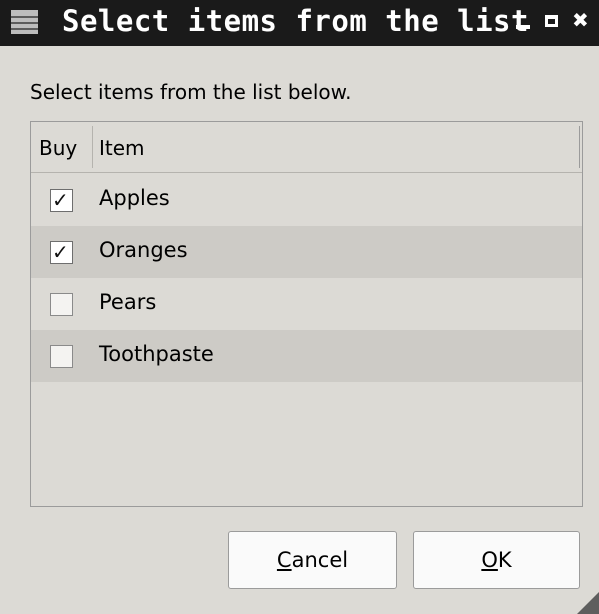 This screenshot has height=614, width=599. I want to click on ok-button: OK, so click(496, 560).